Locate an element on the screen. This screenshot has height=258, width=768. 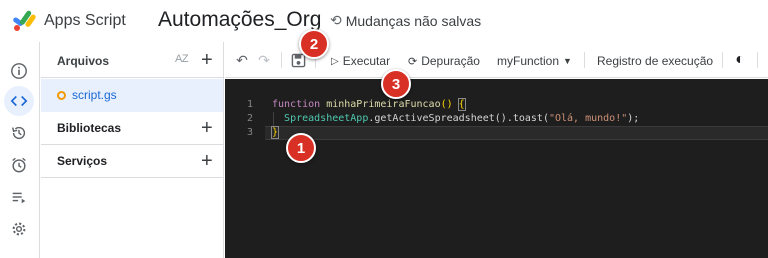
annotation-badge-1: 1 is located at coordinates (301, 148).